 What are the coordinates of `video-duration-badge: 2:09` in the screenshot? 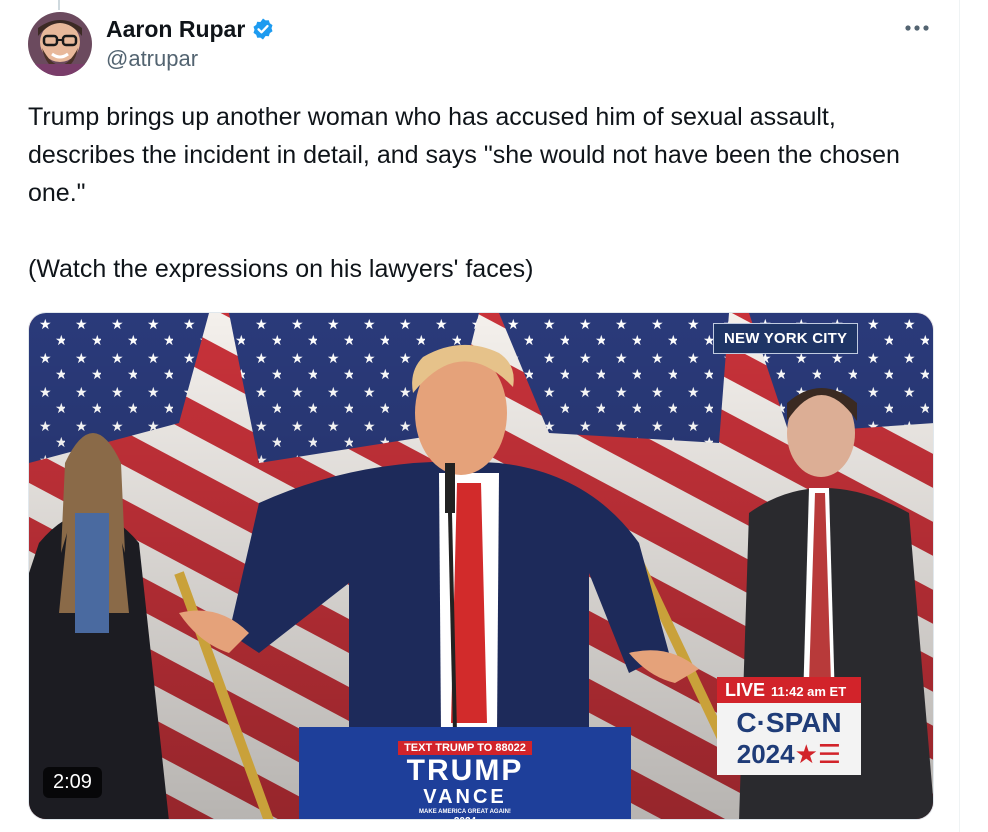 It's located at (72, 782).